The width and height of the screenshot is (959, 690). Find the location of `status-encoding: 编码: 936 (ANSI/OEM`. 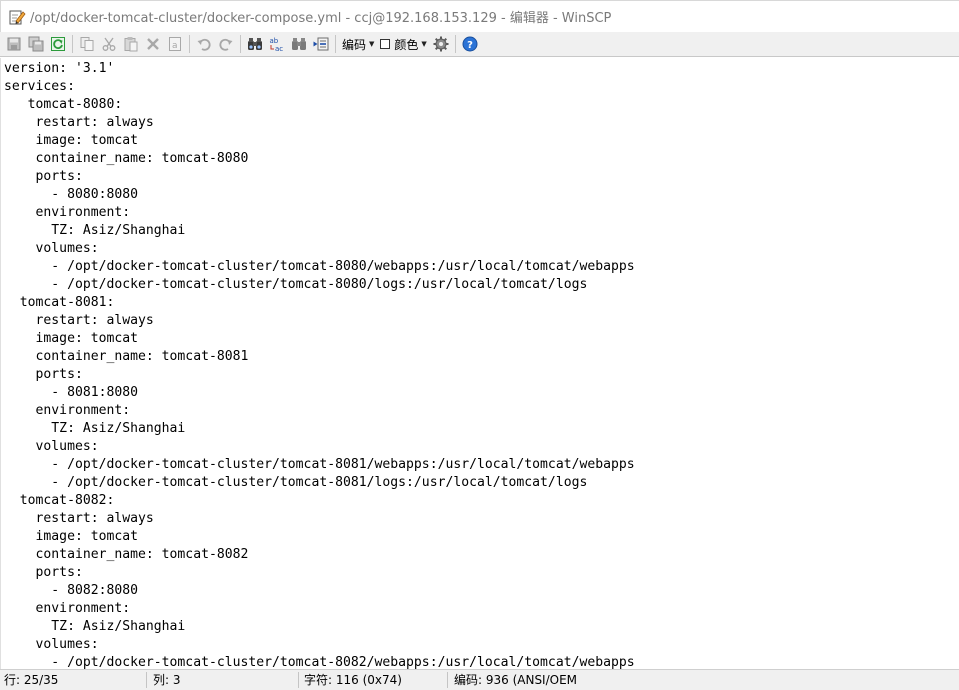

status-encoding: 编码: 936 (ANSI/OEM is located at coordinates (516, 680).